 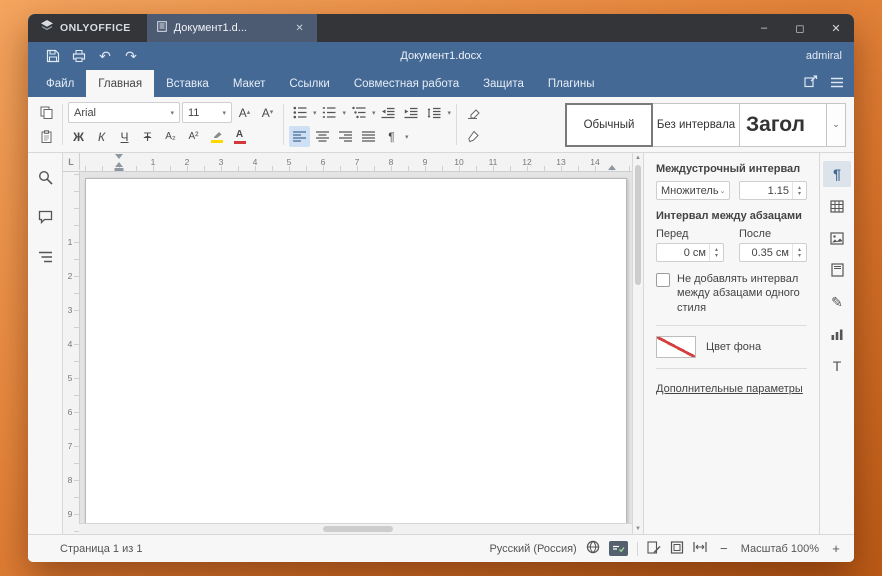 What do you see at coordinates (348, 162) in the screenshot?
I see `horizontal-ruler: L 1 2 3 4 5 6 7 8 9 10 11 12 13 14` at bounding box center [348, 162].